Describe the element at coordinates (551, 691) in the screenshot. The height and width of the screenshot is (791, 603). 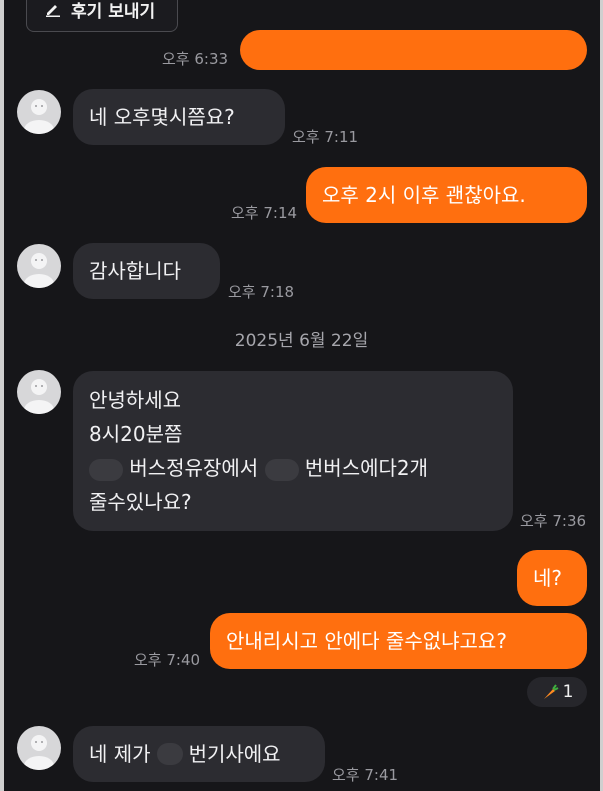
I see `carrot-icon` at that location.